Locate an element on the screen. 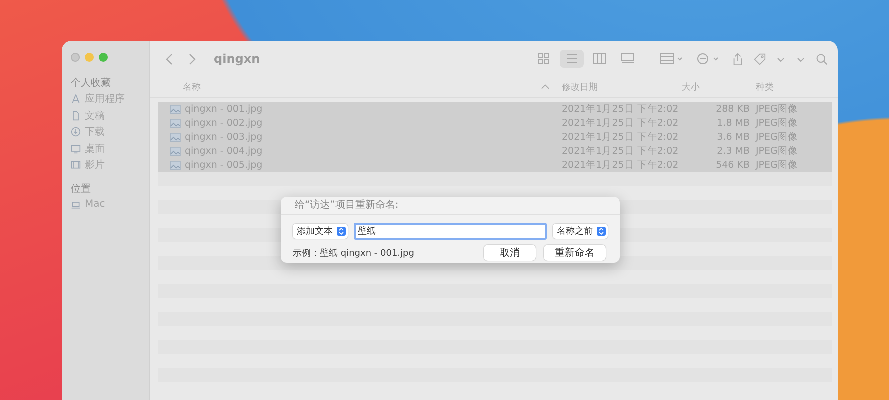  text-field: 壁纸 is located at coordinates (450, 231).